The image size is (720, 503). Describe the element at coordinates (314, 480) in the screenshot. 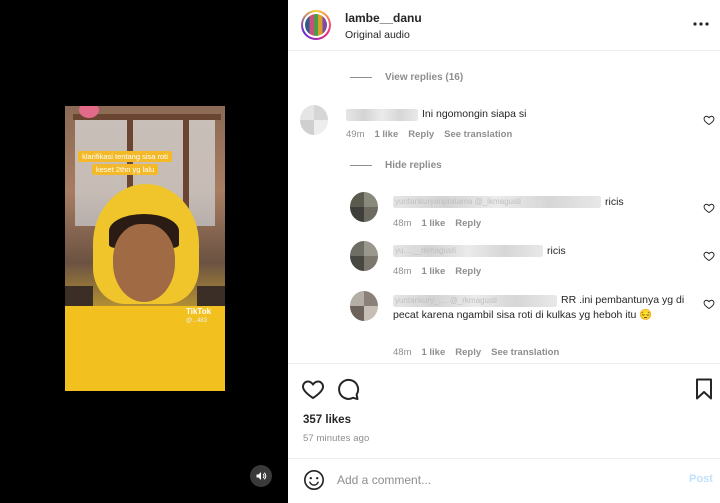

I see `emoji-icon` at that location.